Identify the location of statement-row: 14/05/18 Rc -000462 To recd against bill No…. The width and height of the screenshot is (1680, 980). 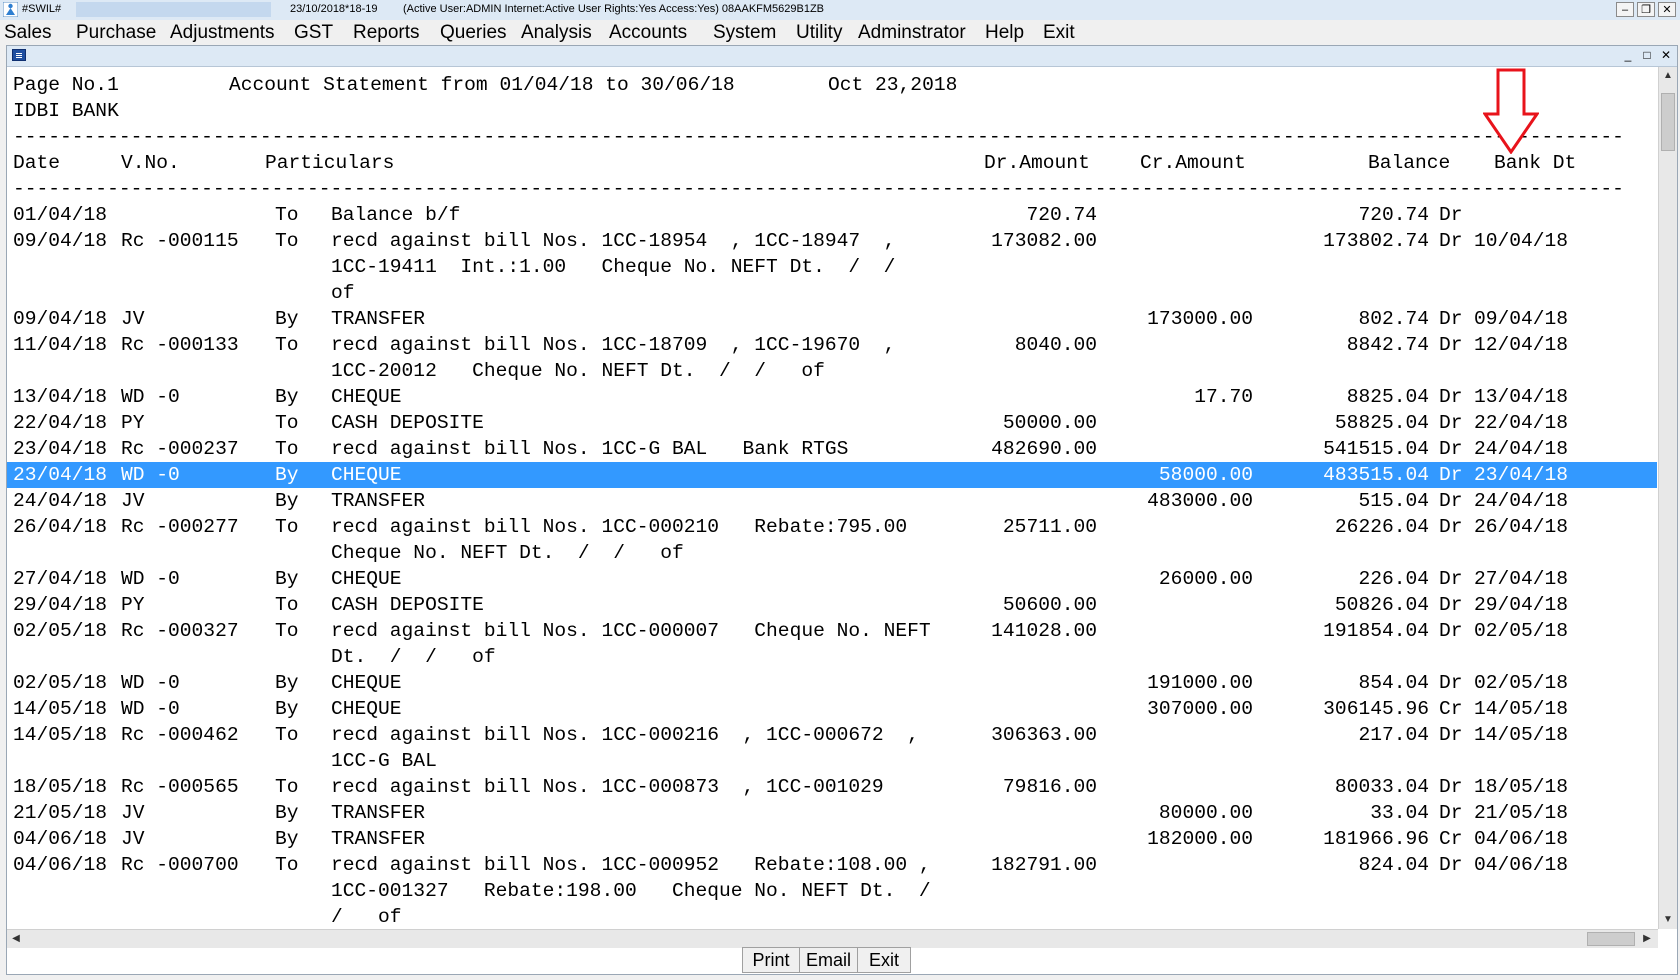
(832, 735).